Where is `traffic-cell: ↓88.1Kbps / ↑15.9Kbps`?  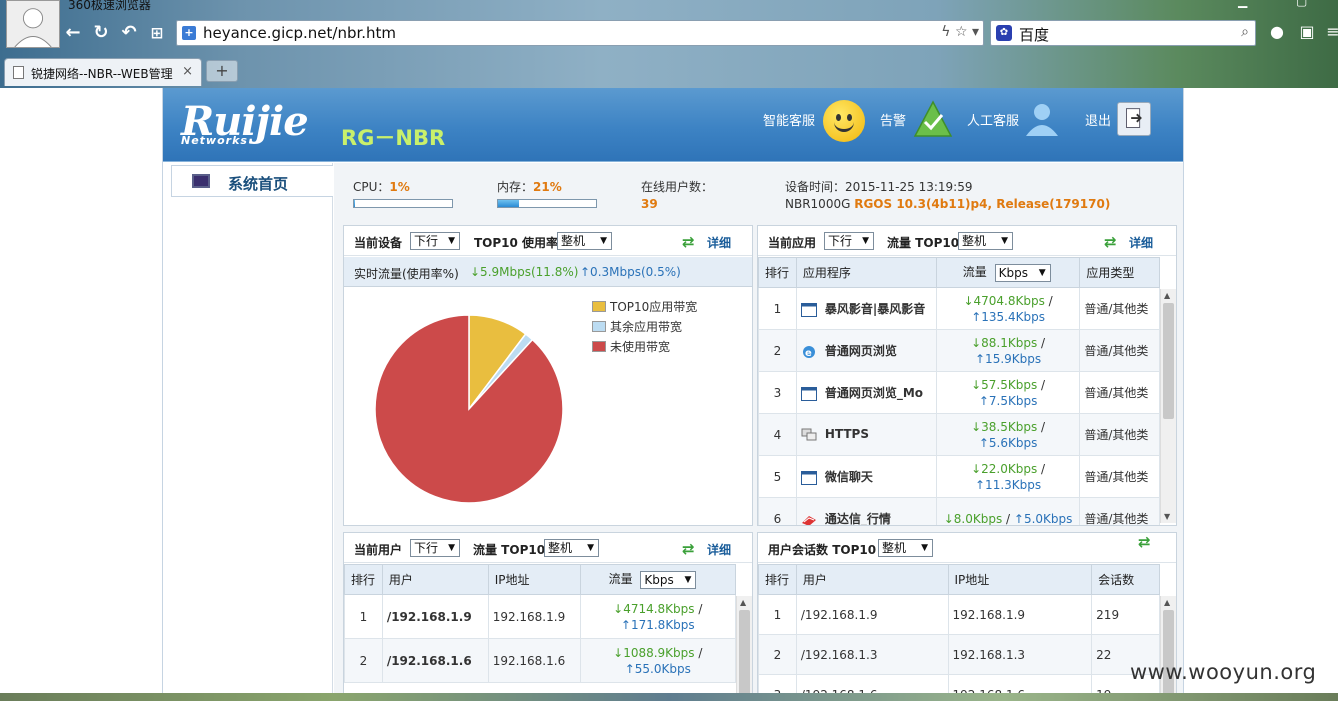 traffic-cell: ↓88.1Kbps / ↑15.9Kbps is located at coordinates (1008, 350).